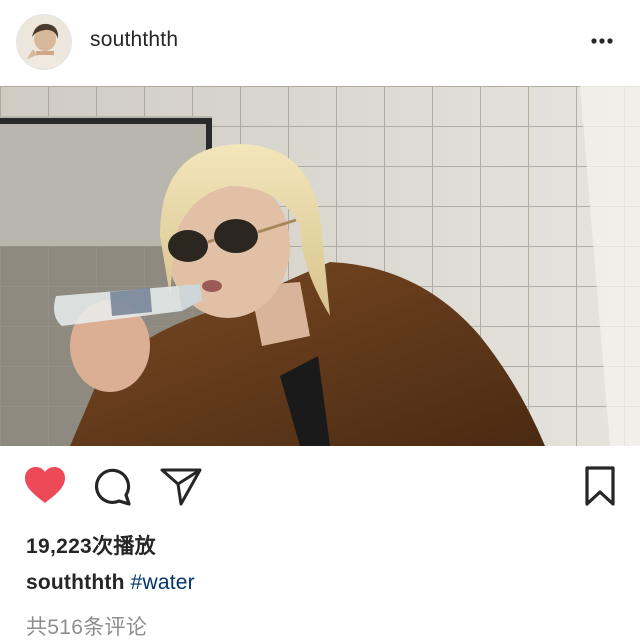 The image size is (640, 640). I want to click on post-username: souththth, so click(134, 40).